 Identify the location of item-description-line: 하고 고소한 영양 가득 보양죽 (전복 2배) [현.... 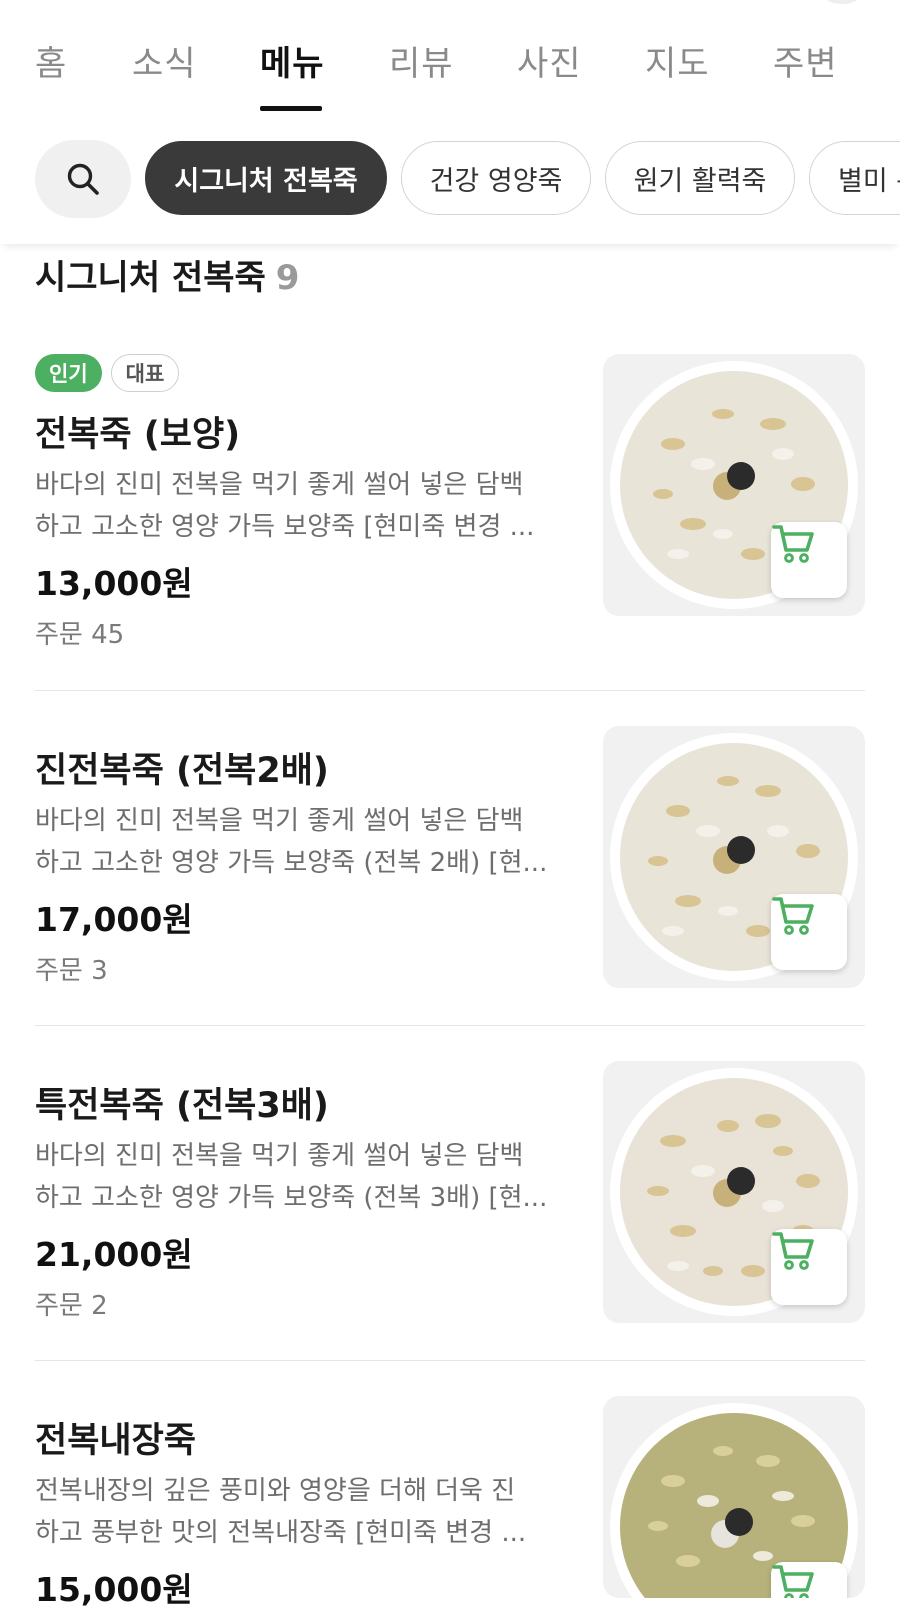
(291, 863).